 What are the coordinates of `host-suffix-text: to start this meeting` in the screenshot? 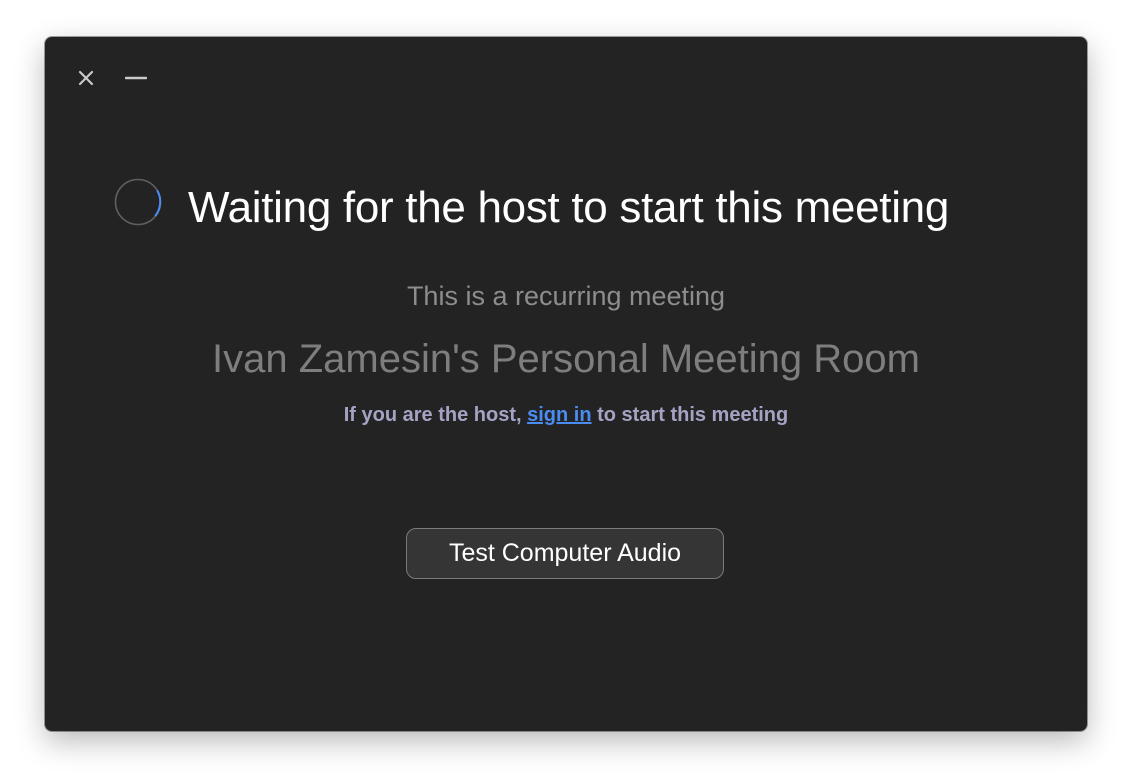 It's located at (690, 415).